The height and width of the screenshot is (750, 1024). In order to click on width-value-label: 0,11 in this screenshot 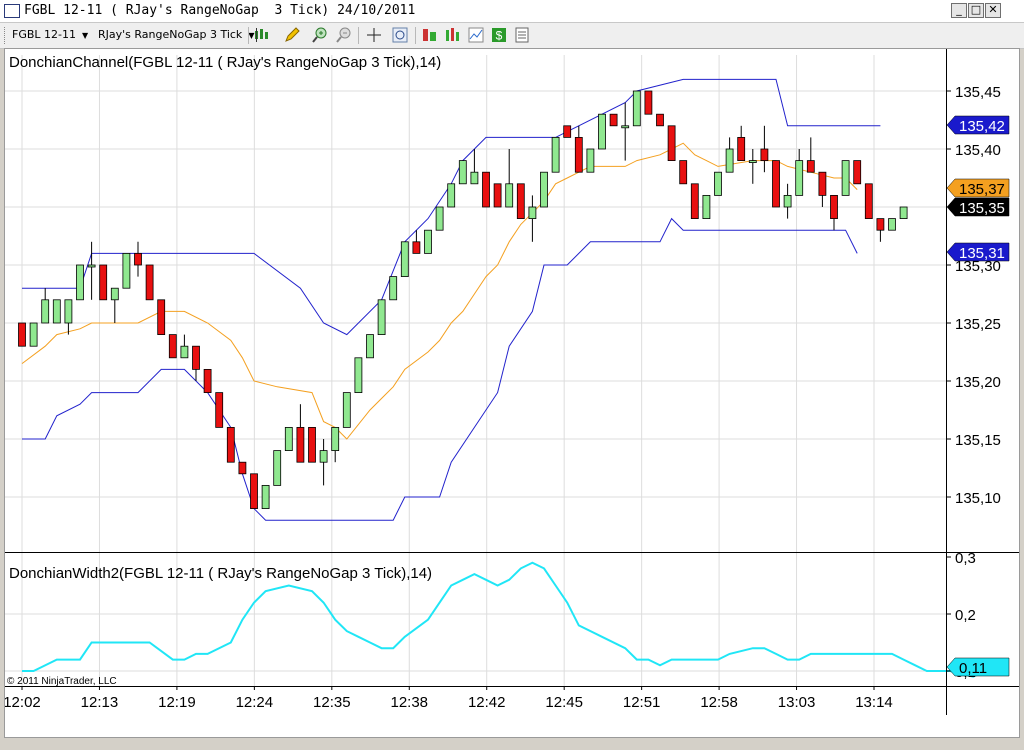, I will do `click(978, 667)`.